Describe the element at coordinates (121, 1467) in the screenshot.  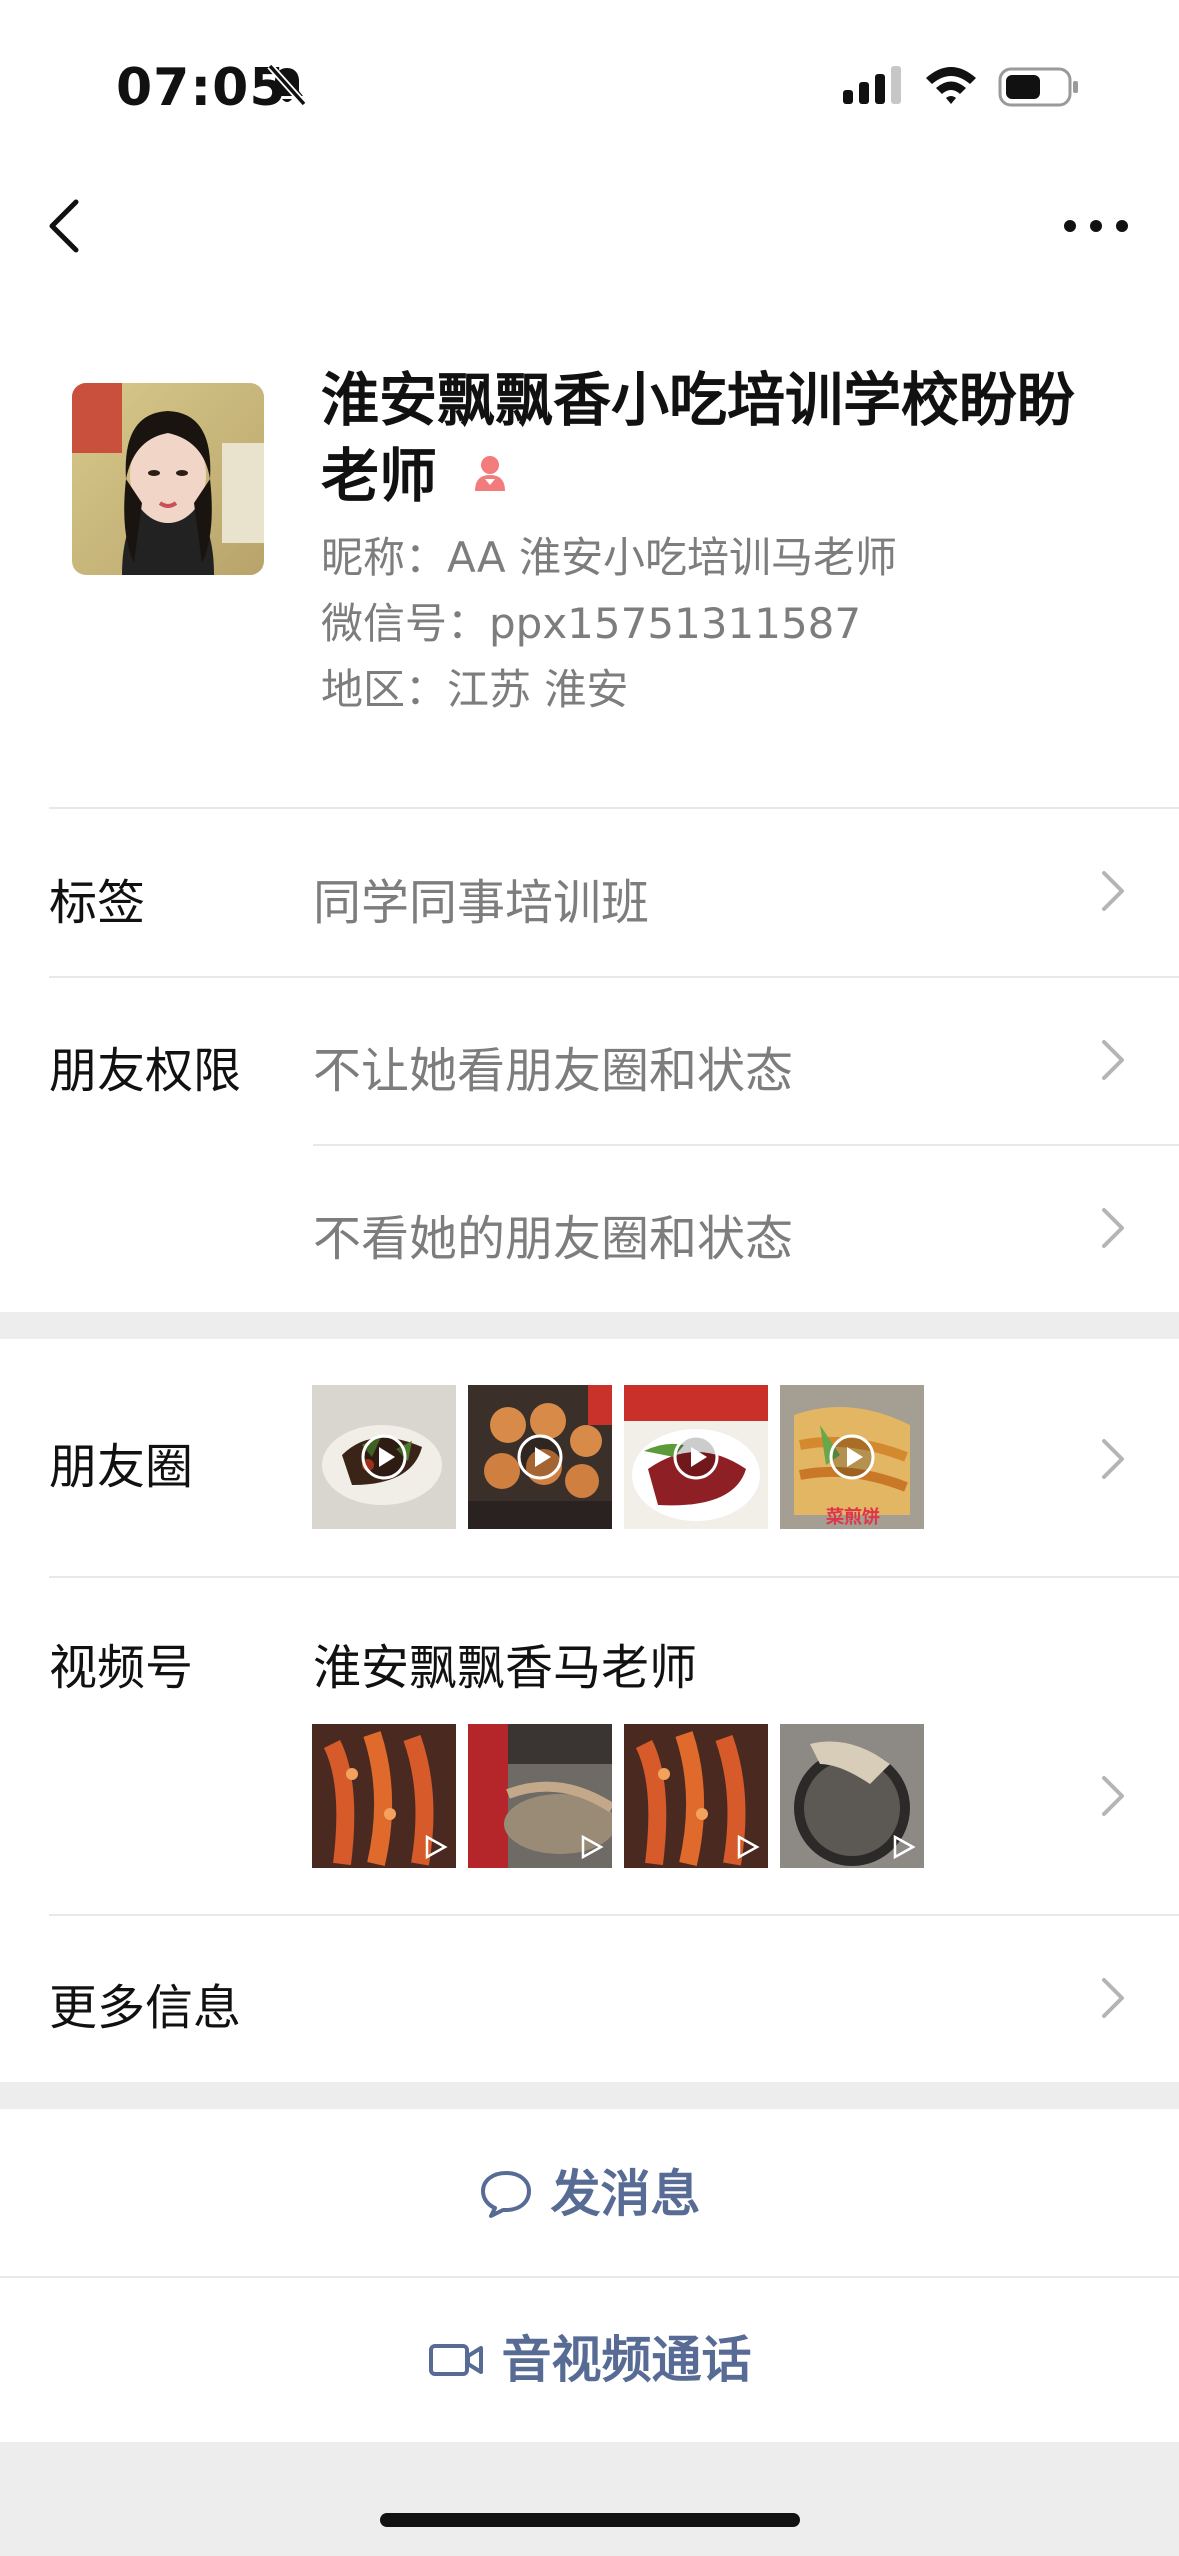
I see `moments-label: 朋友圈` at that location.